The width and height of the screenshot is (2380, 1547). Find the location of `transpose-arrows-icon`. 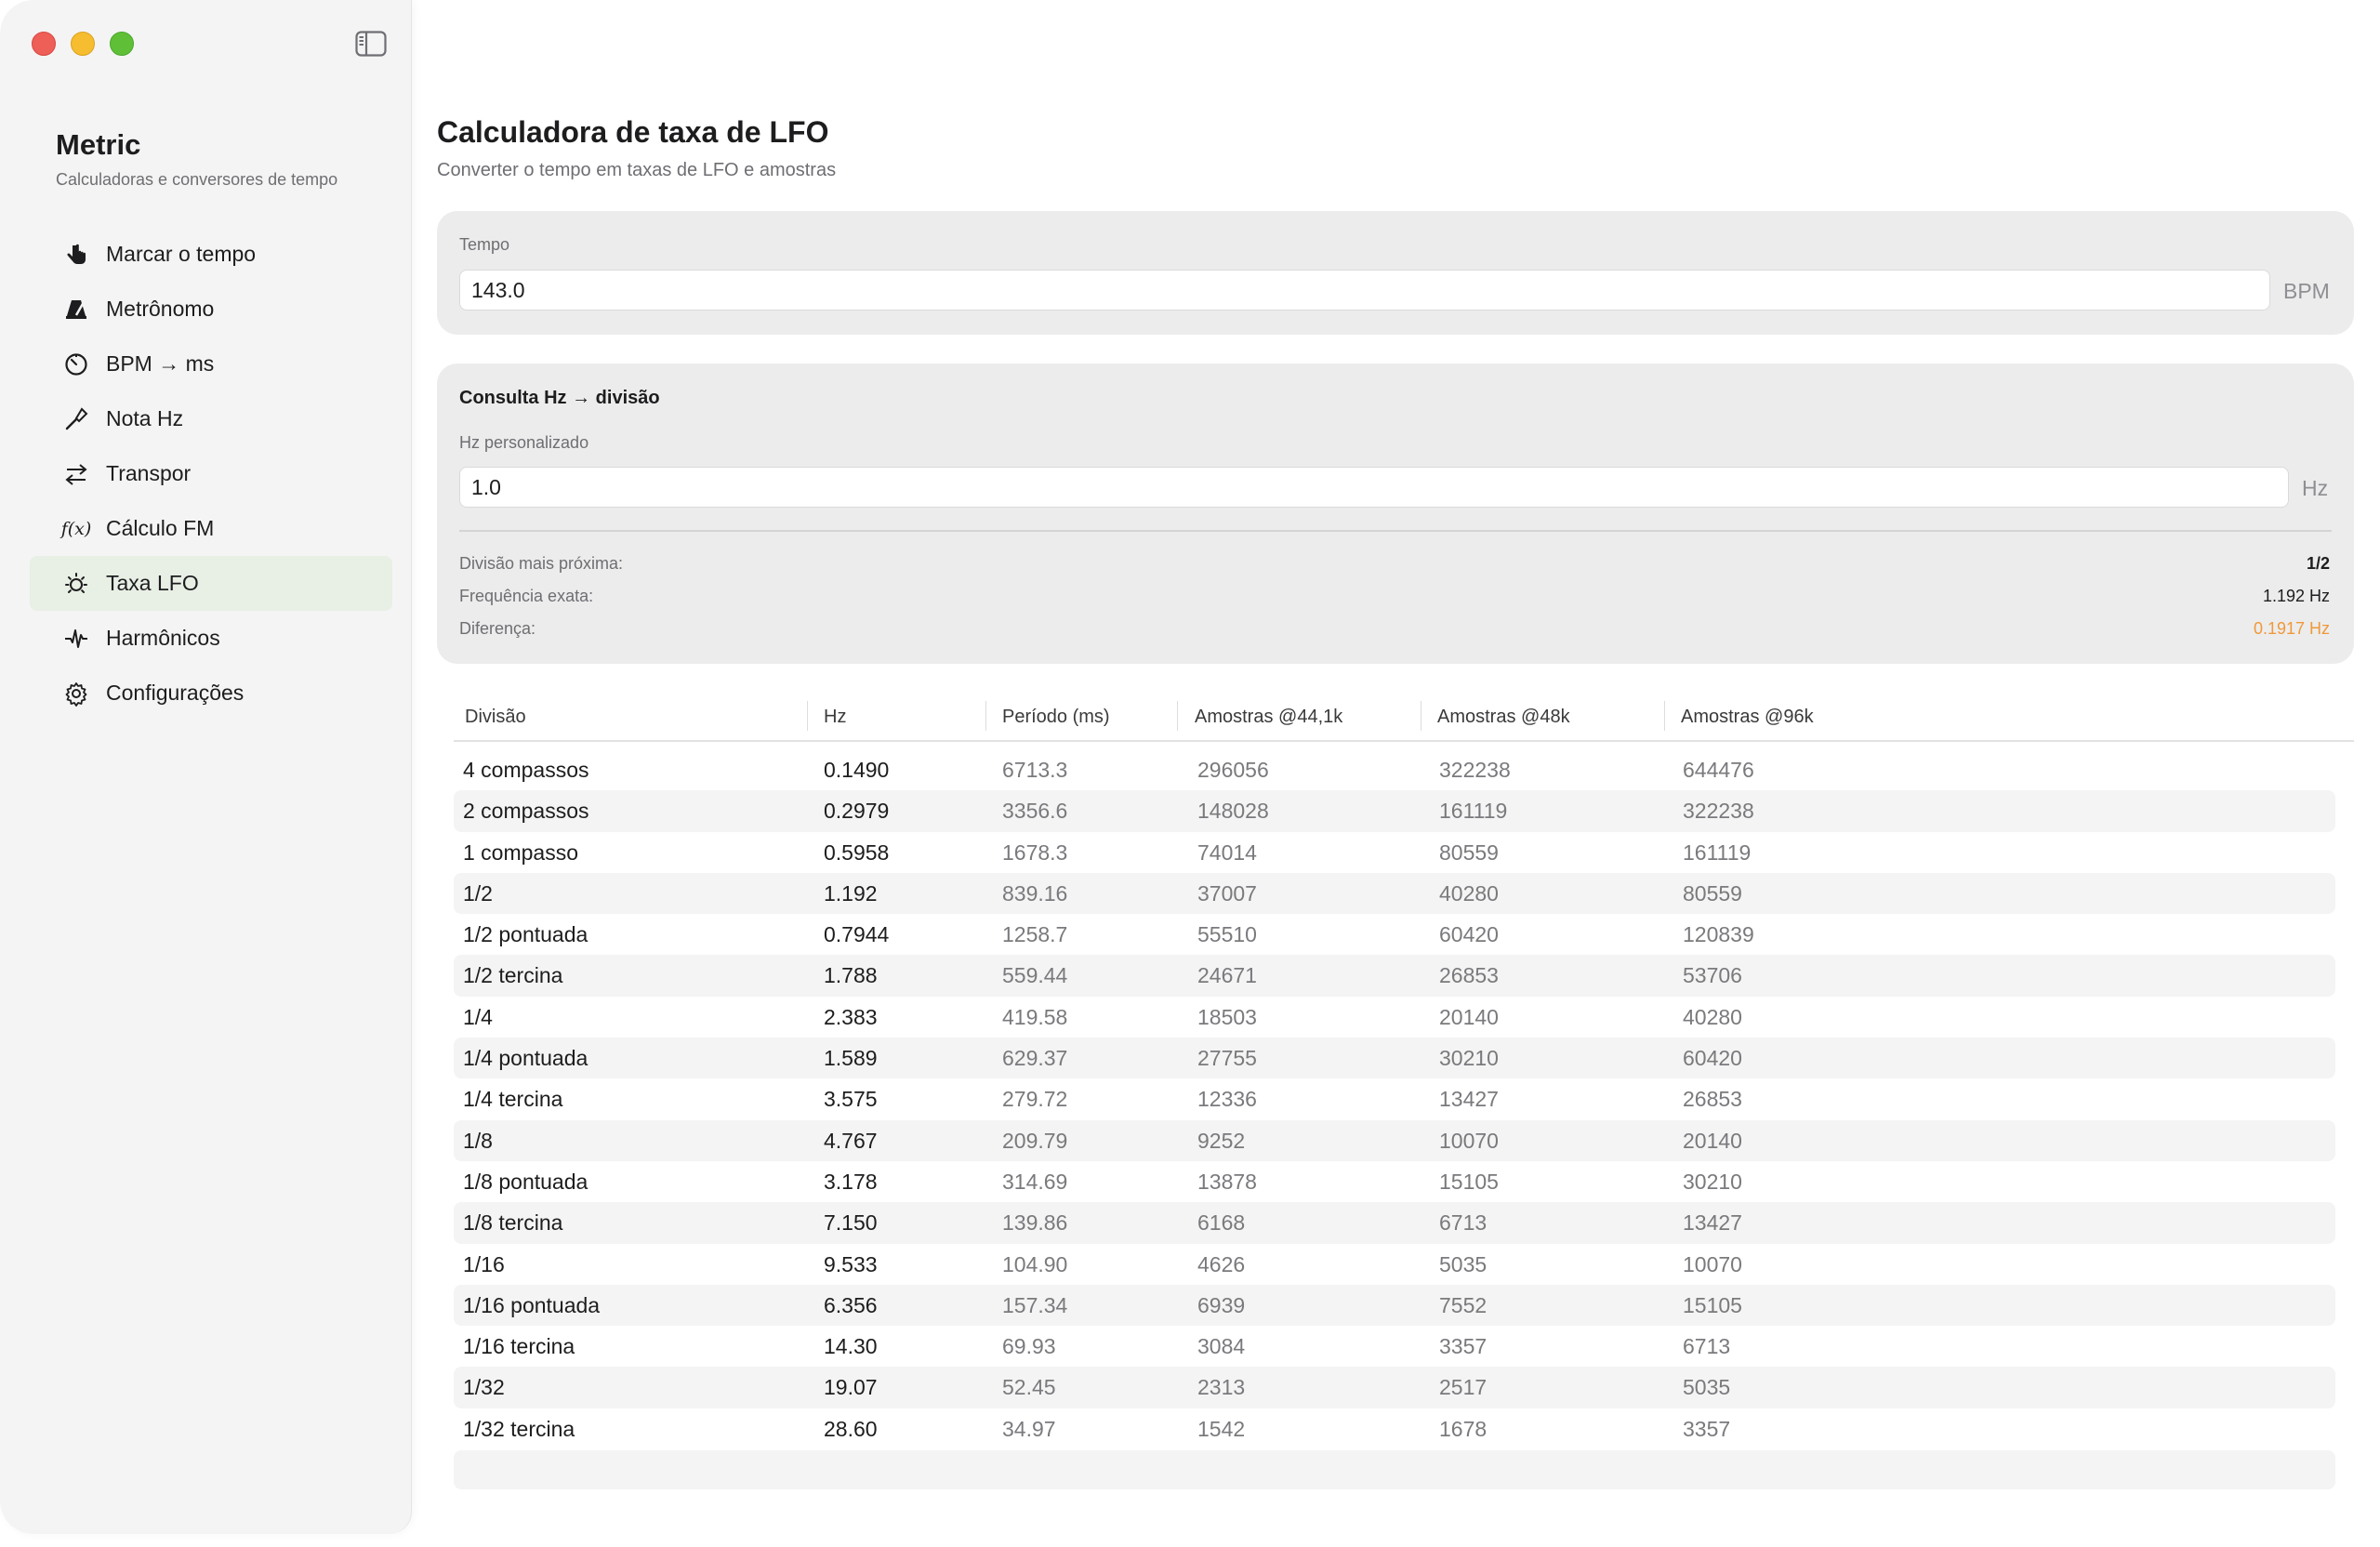

transpose-arrows-icon is located at coordinates (76, 474).